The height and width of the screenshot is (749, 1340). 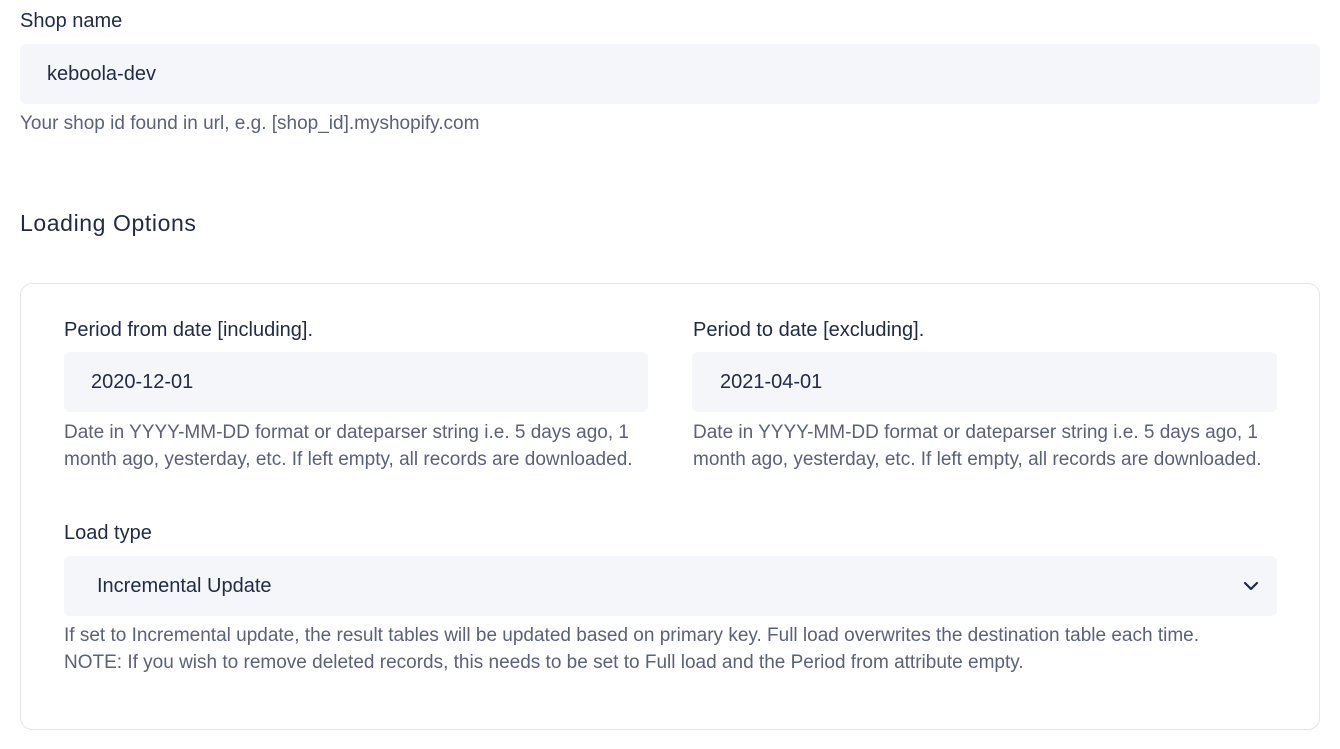 What do you see at coordinates (356, 382) in the screenshot?
I see `period-from-input: 2020-12-01` at bounding box center [356, 382].